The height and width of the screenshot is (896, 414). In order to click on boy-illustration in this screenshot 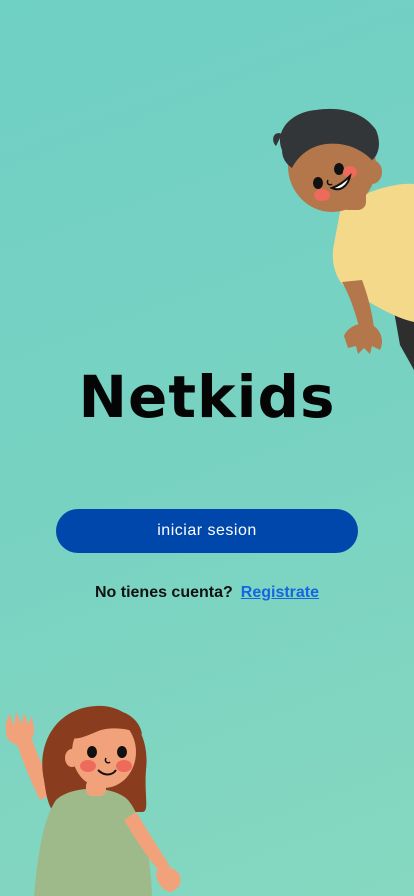, I will do `click(343, 239)`.